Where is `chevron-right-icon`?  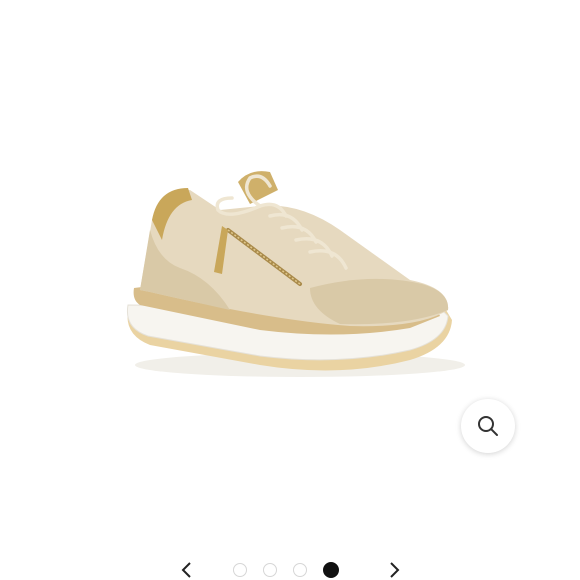 chevron-right-icon is located at coordinates (395, 570).